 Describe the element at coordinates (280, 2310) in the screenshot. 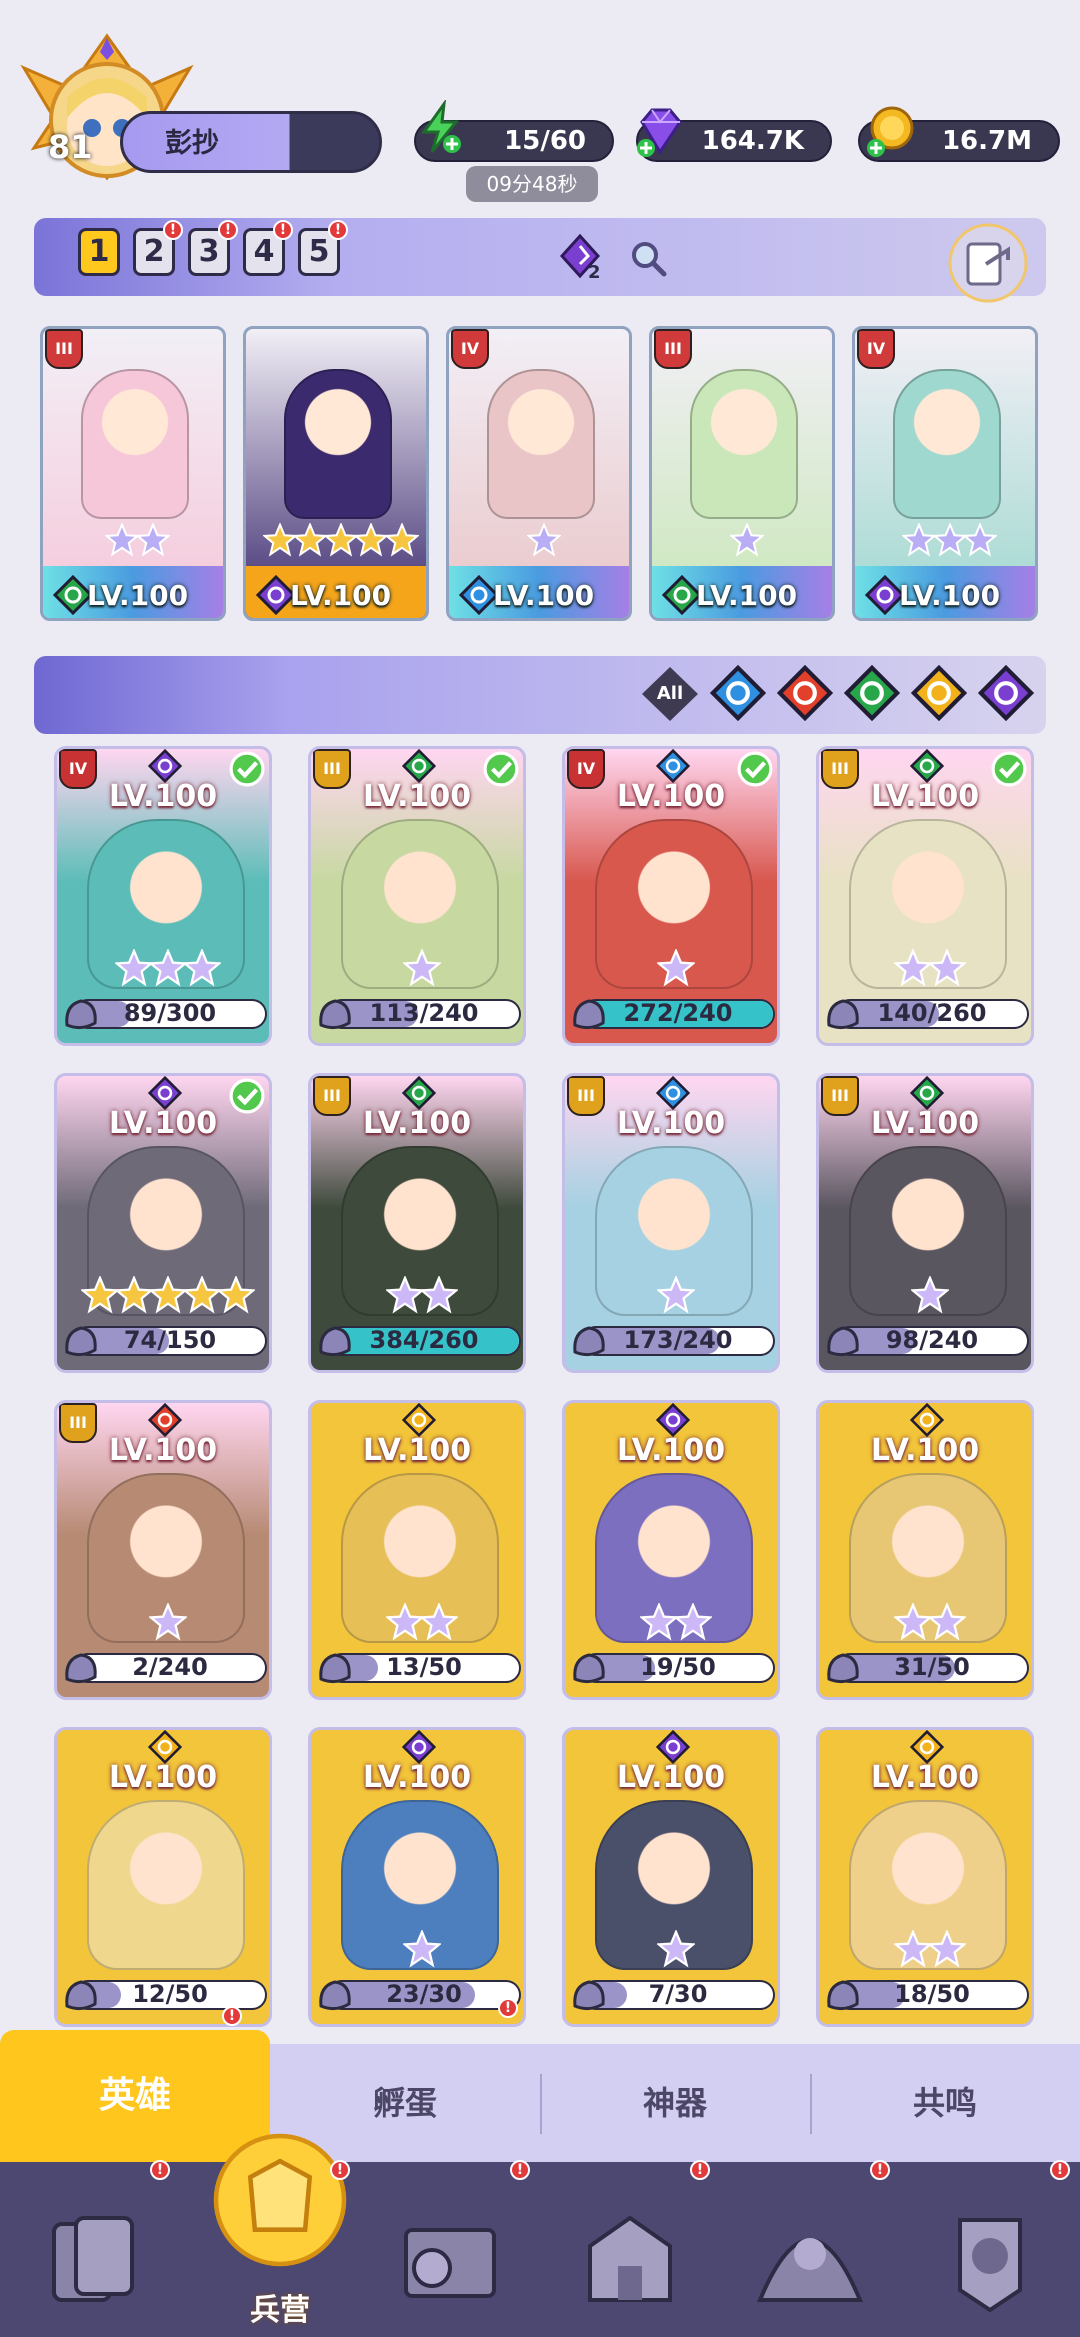

I see `nav-barracks-label: 兵营` at that location.